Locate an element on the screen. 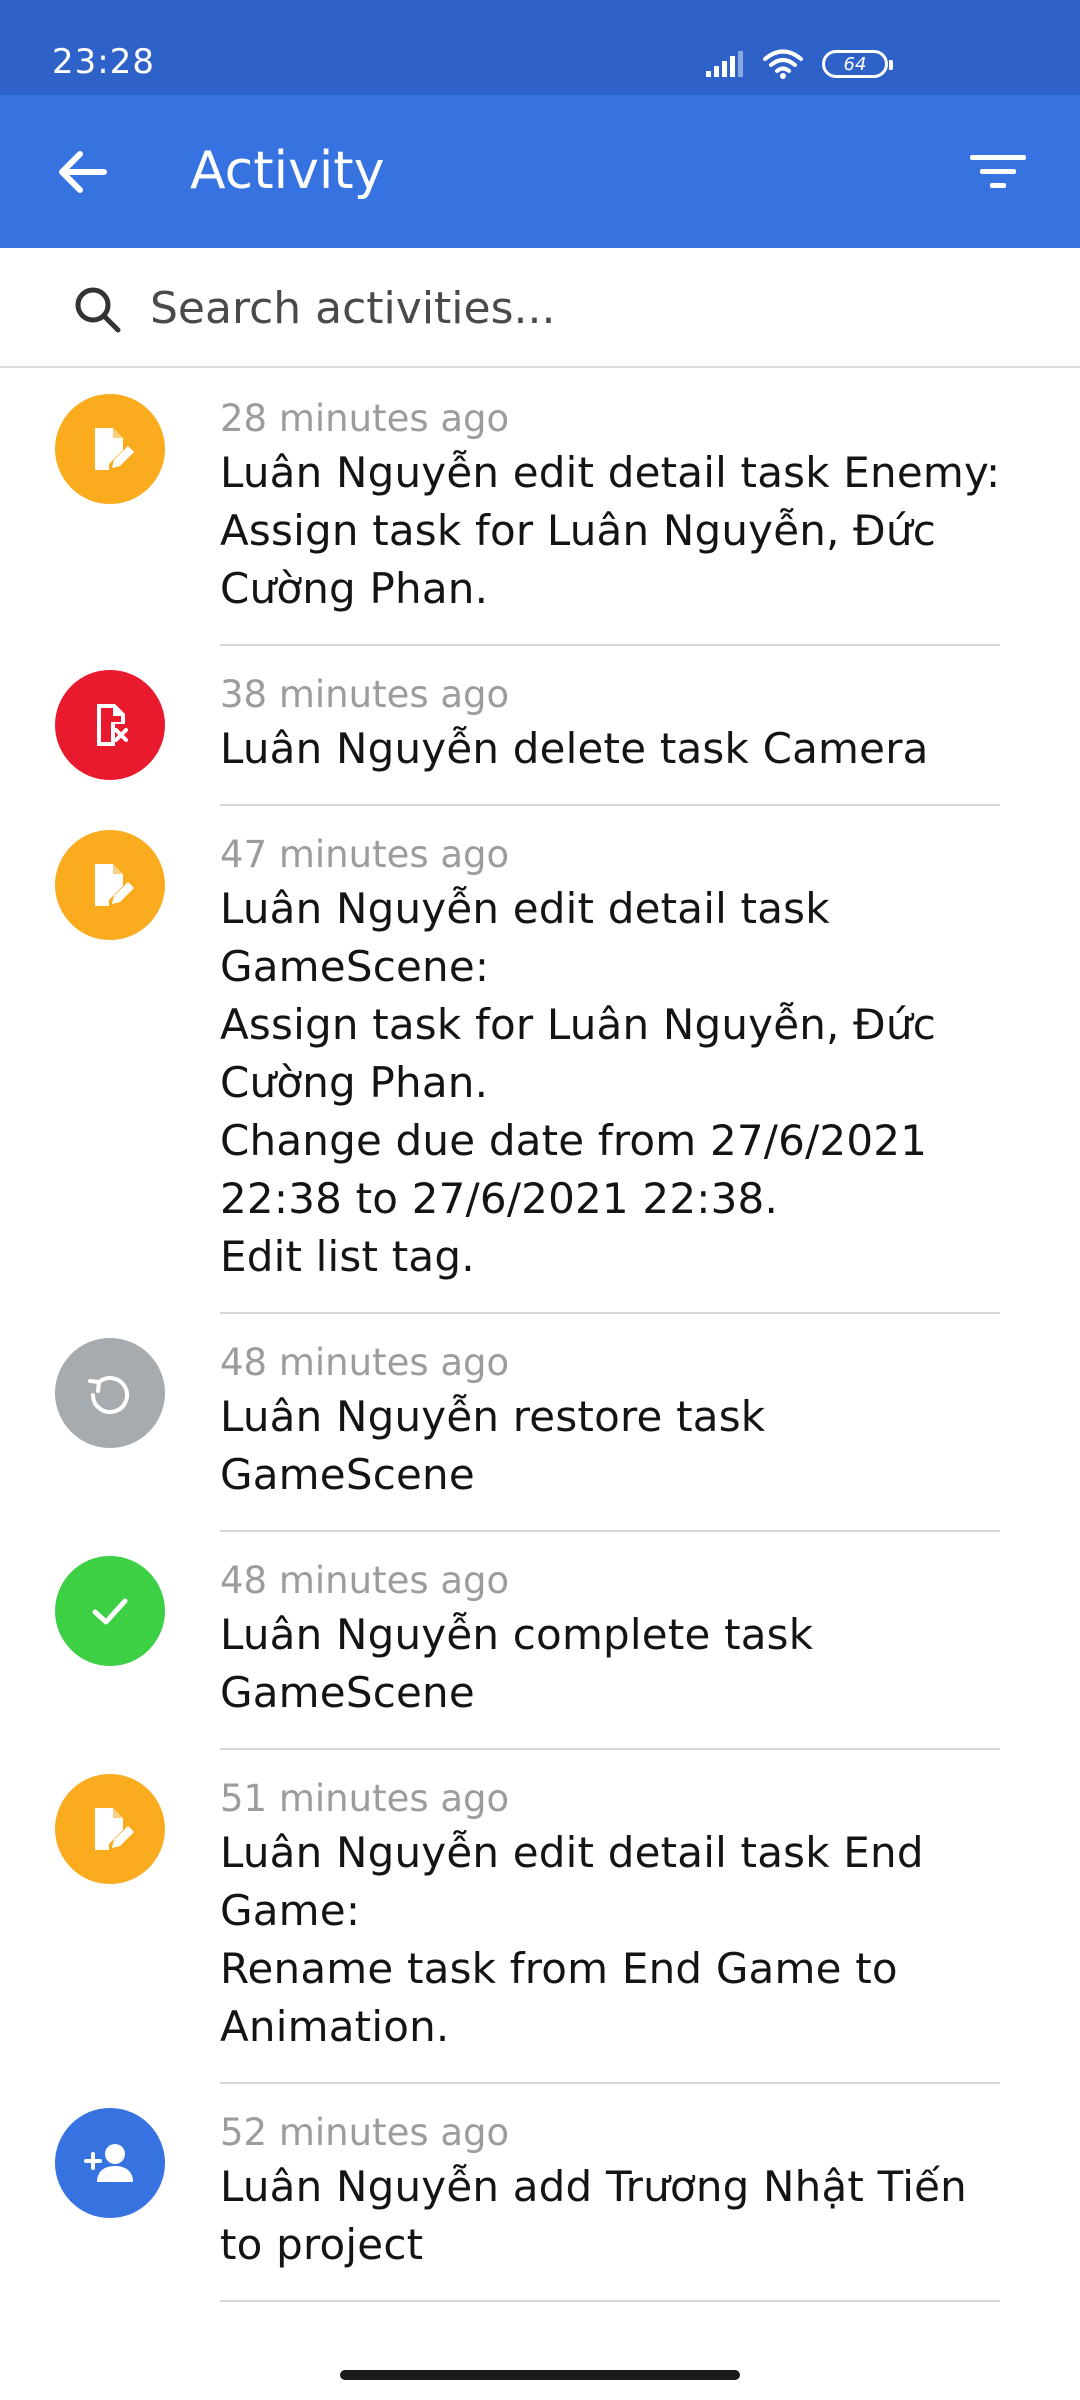 The width and height of the screenshot is (1080, 2400). checkmark-icon is located at coordinates (110, 1611).